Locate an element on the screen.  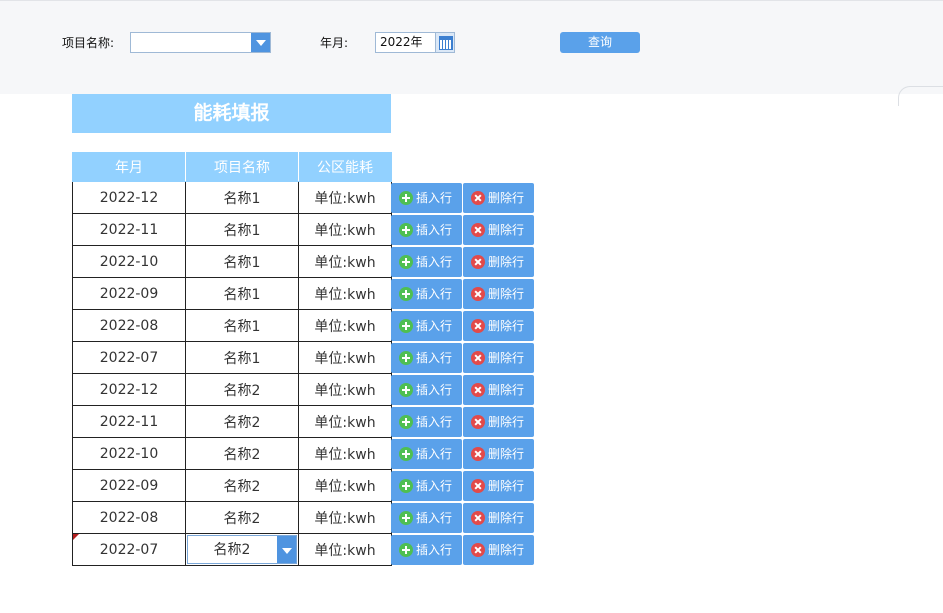
month-text: 2022-07 is located at coordinates (129, 549).